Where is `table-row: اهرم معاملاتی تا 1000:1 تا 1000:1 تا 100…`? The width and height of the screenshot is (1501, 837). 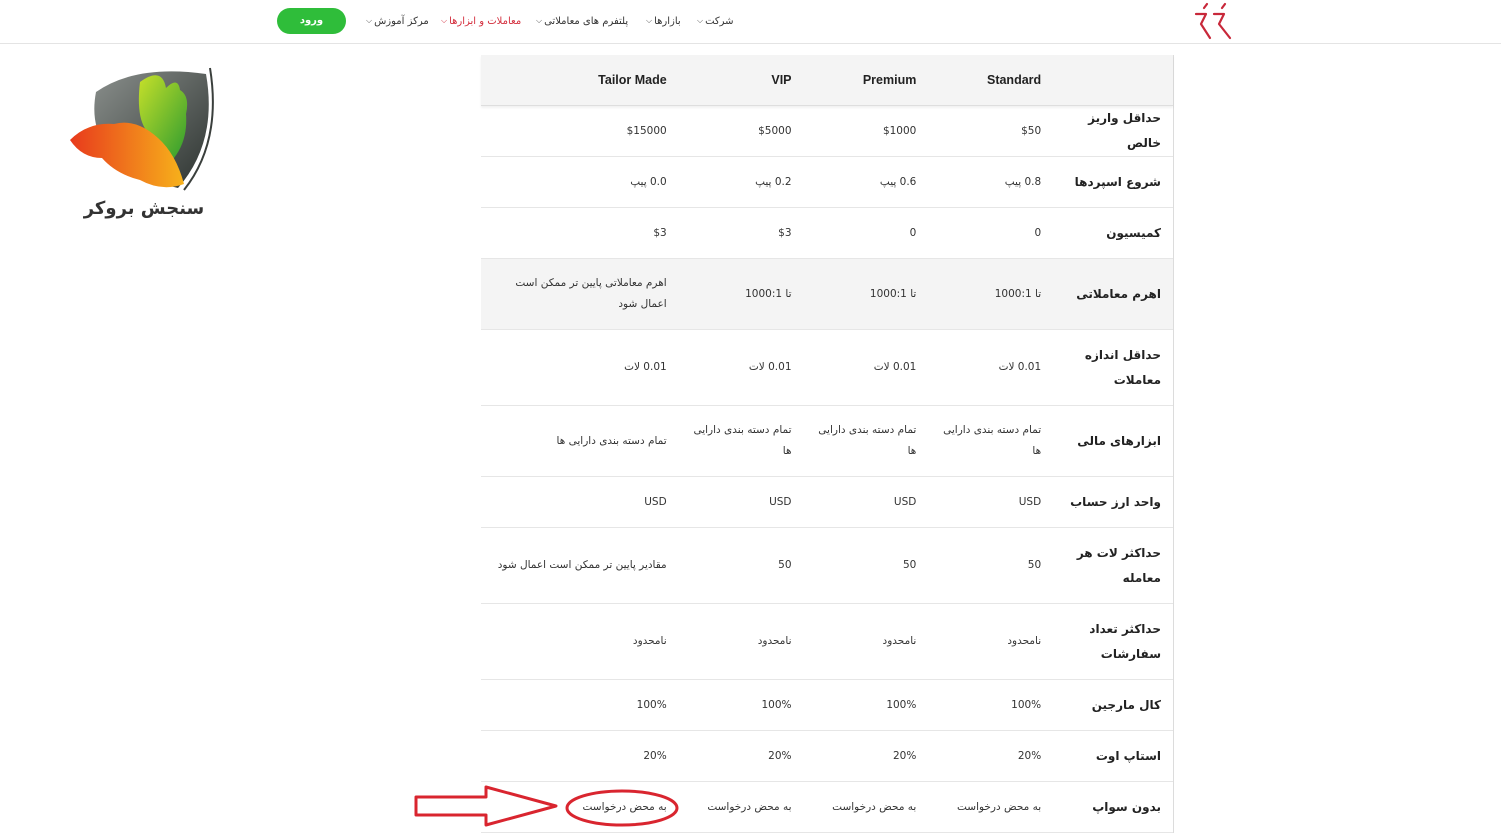 table-row: اهرم معاملاتی تا 1000:1 تا 1000:1 تا 100… is located at coordinates (827, 294).